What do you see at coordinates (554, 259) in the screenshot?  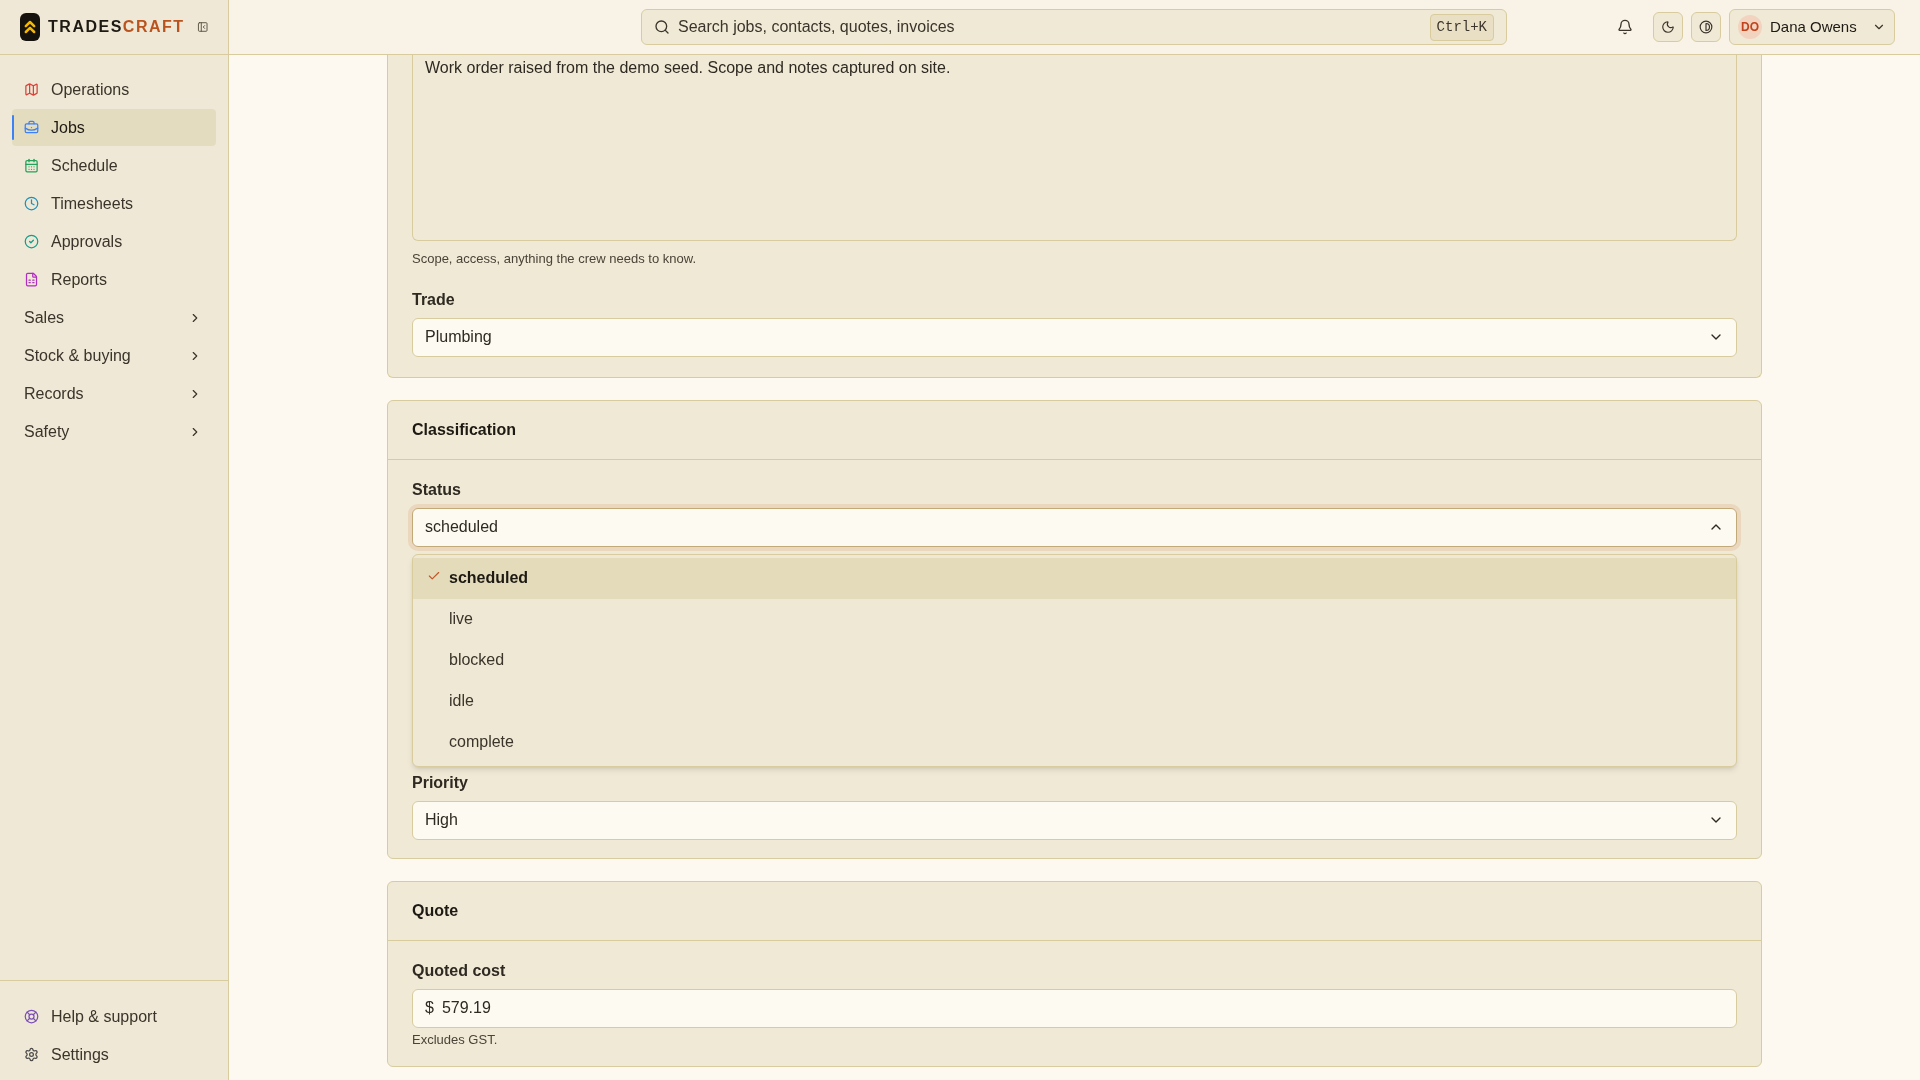 I see `field-hint: Scope, access, anything the crew needs to know.` at bounding box center [554, 259].